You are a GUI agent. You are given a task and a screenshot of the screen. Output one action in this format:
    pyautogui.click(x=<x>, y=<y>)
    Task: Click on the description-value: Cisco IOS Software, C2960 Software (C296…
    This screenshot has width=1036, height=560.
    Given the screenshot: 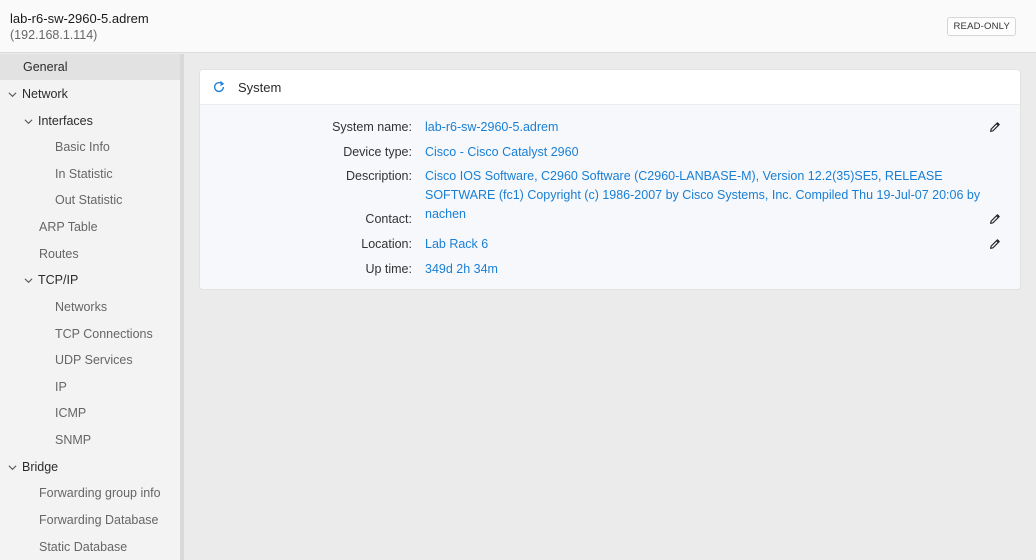 What is the action you would take?
    pyautogui.click(x=703, y=195)
    